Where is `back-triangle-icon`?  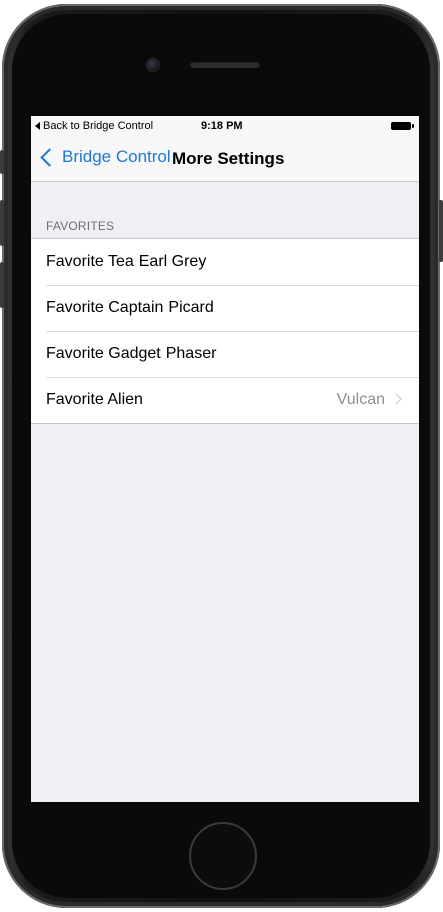
back-triangle-icon is located at coordinates (37, 126).